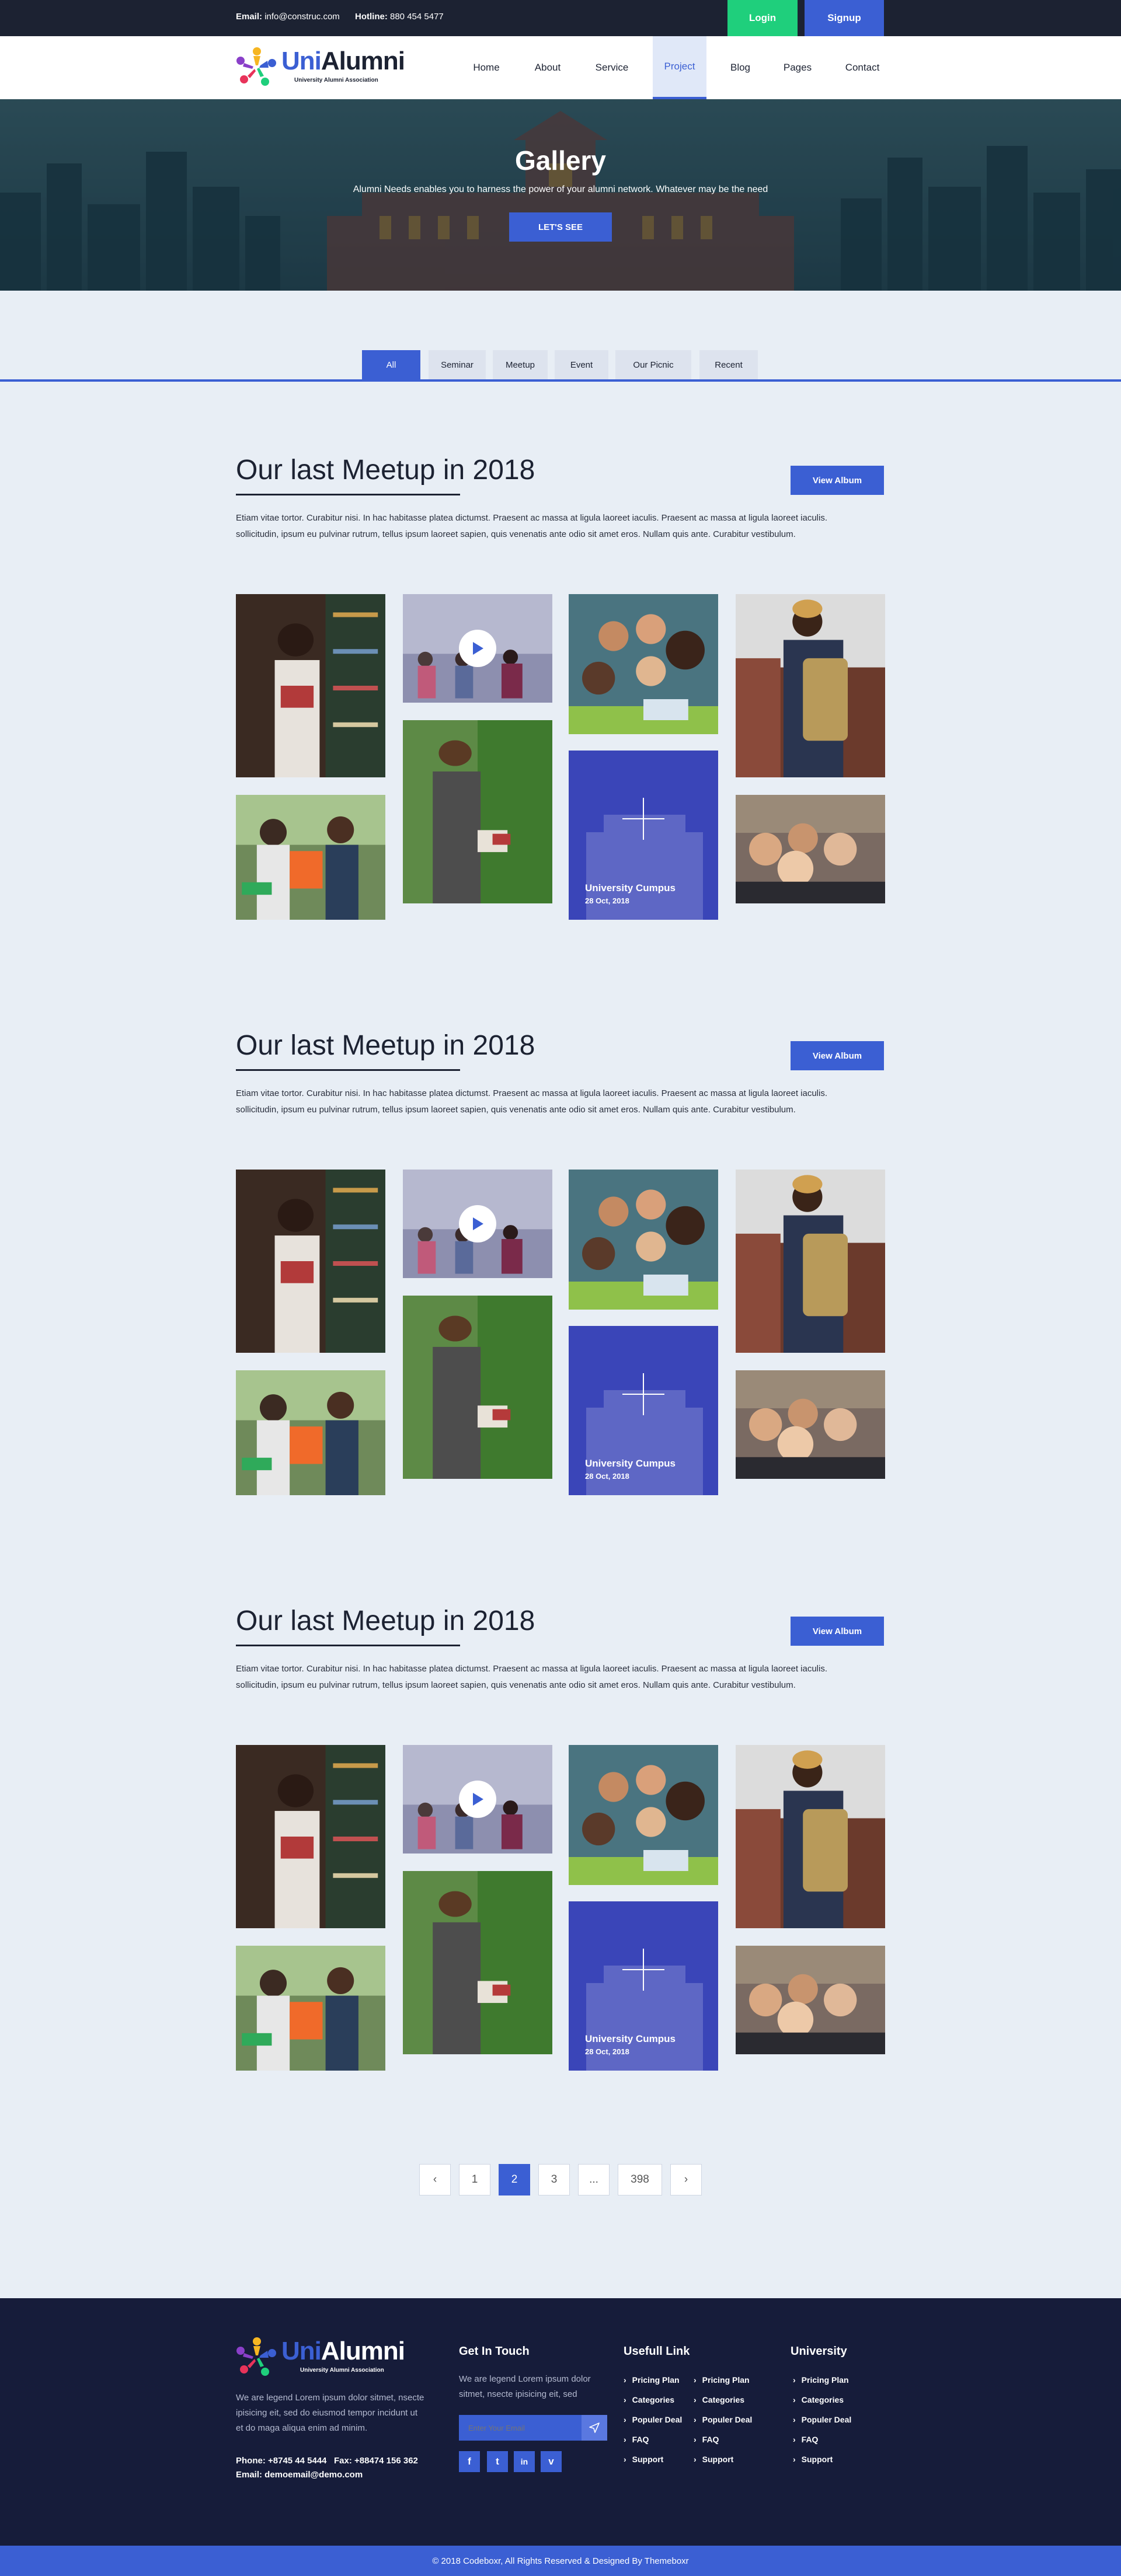 The width and height of the screenshot is (1121, 2576). I want to click on tab-all: All, so click(391, 364).